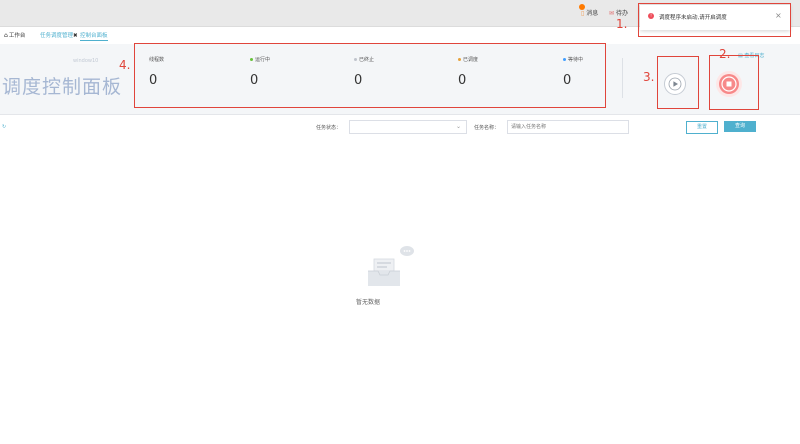  What do you see at coordinates (582, 7) in the screenshot?
I see `notification-badge` at bounding box center [582, 7].